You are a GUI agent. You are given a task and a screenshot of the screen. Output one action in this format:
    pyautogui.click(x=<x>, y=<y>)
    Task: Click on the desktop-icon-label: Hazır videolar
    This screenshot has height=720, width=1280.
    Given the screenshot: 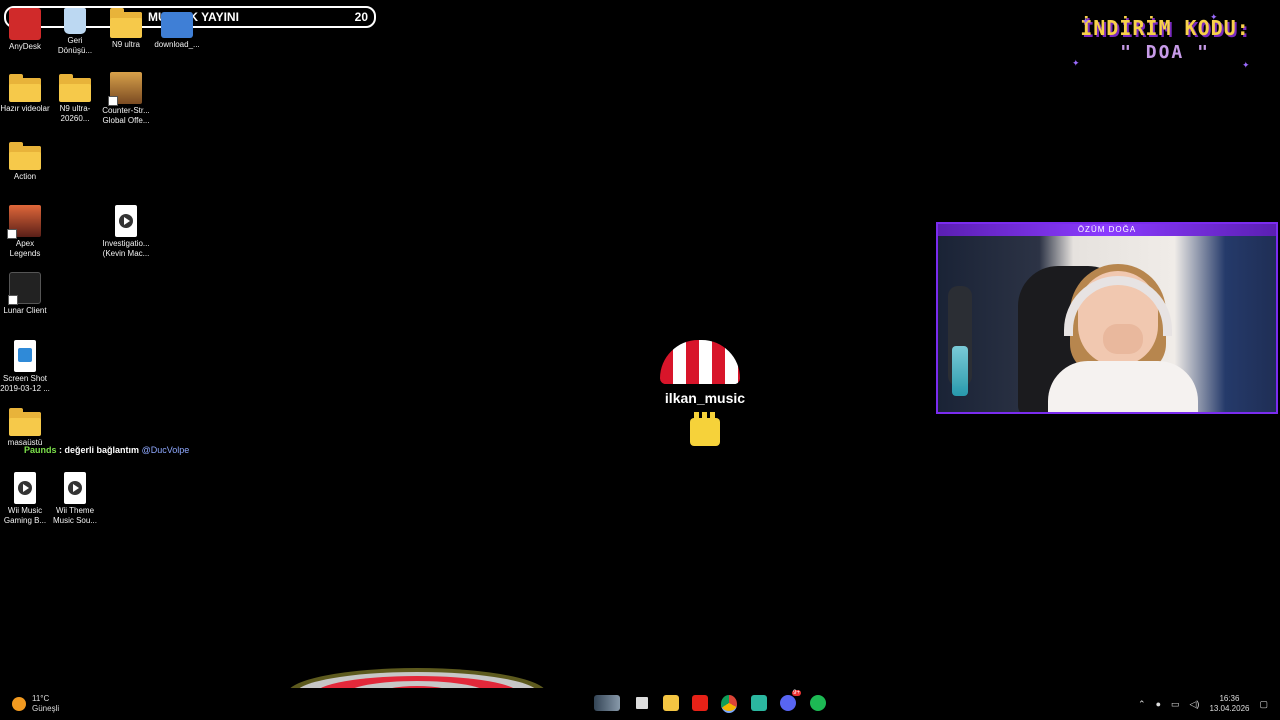 What is the action you would take?
    pyautogui.click(x=25, y=108)
    